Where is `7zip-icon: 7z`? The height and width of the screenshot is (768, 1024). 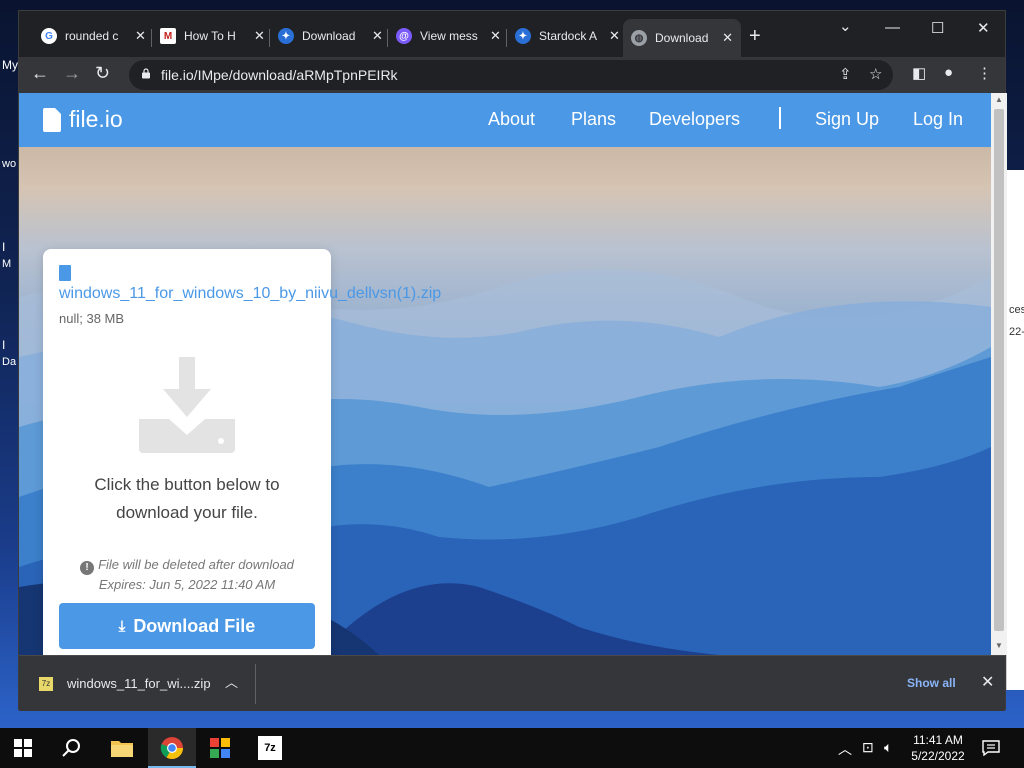 7zip-icon: 7z is located at coordinates (270, 748).